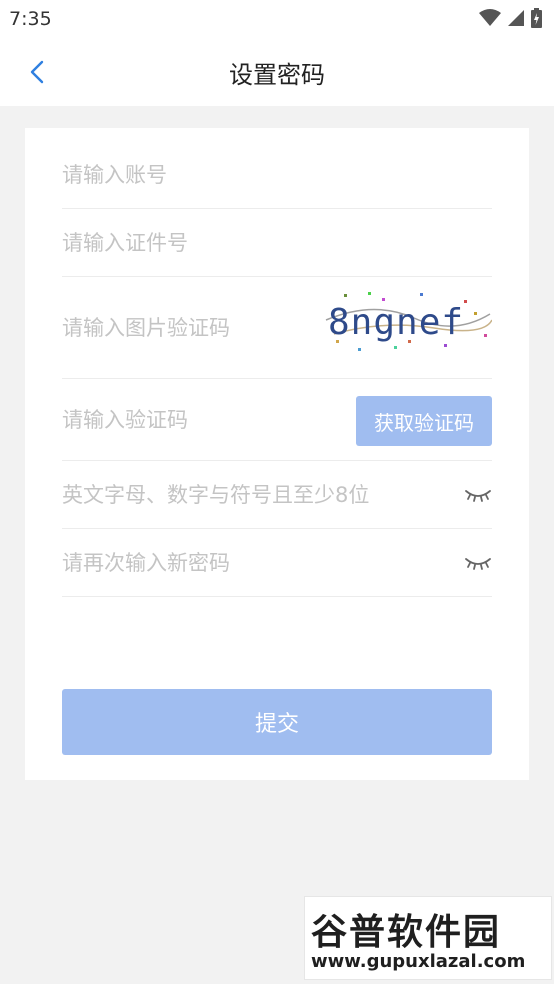  What do you see at coordinates (424, 421) in the screenshot?
I see `get-code-button: 获取验证码` at bounding box center [424, 421].